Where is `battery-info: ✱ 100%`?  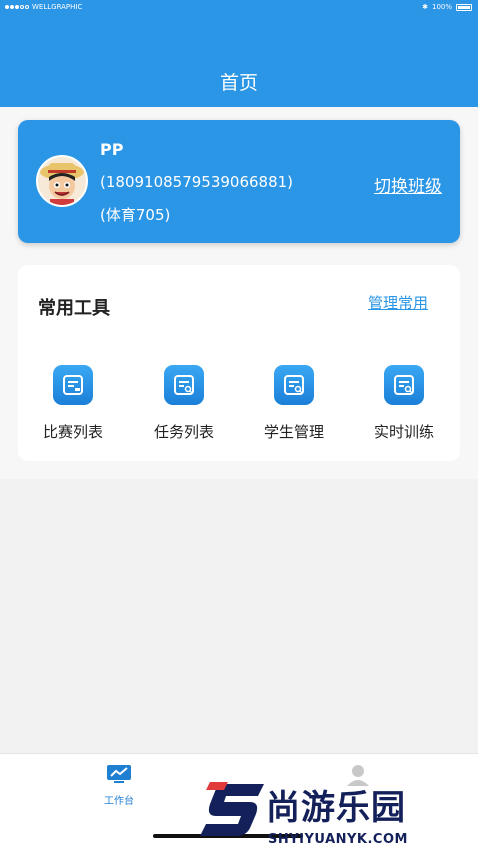 battery-info: ✱ 100% is located at coordinates (447, 7).